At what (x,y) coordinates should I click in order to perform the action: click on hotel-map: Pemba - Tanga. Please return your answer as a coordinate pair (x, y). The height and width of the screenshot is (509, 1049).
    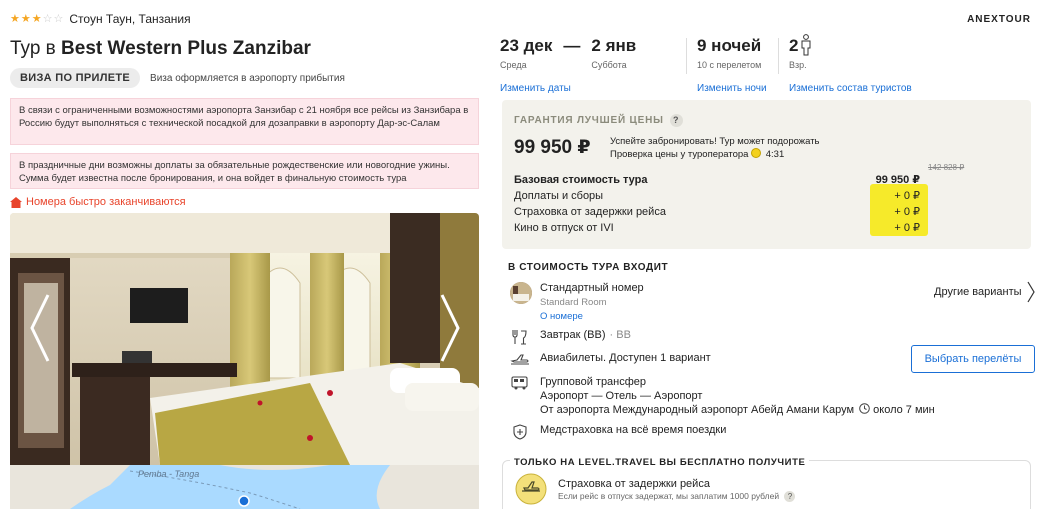
    Looking at the image, I should click on (244, 487).